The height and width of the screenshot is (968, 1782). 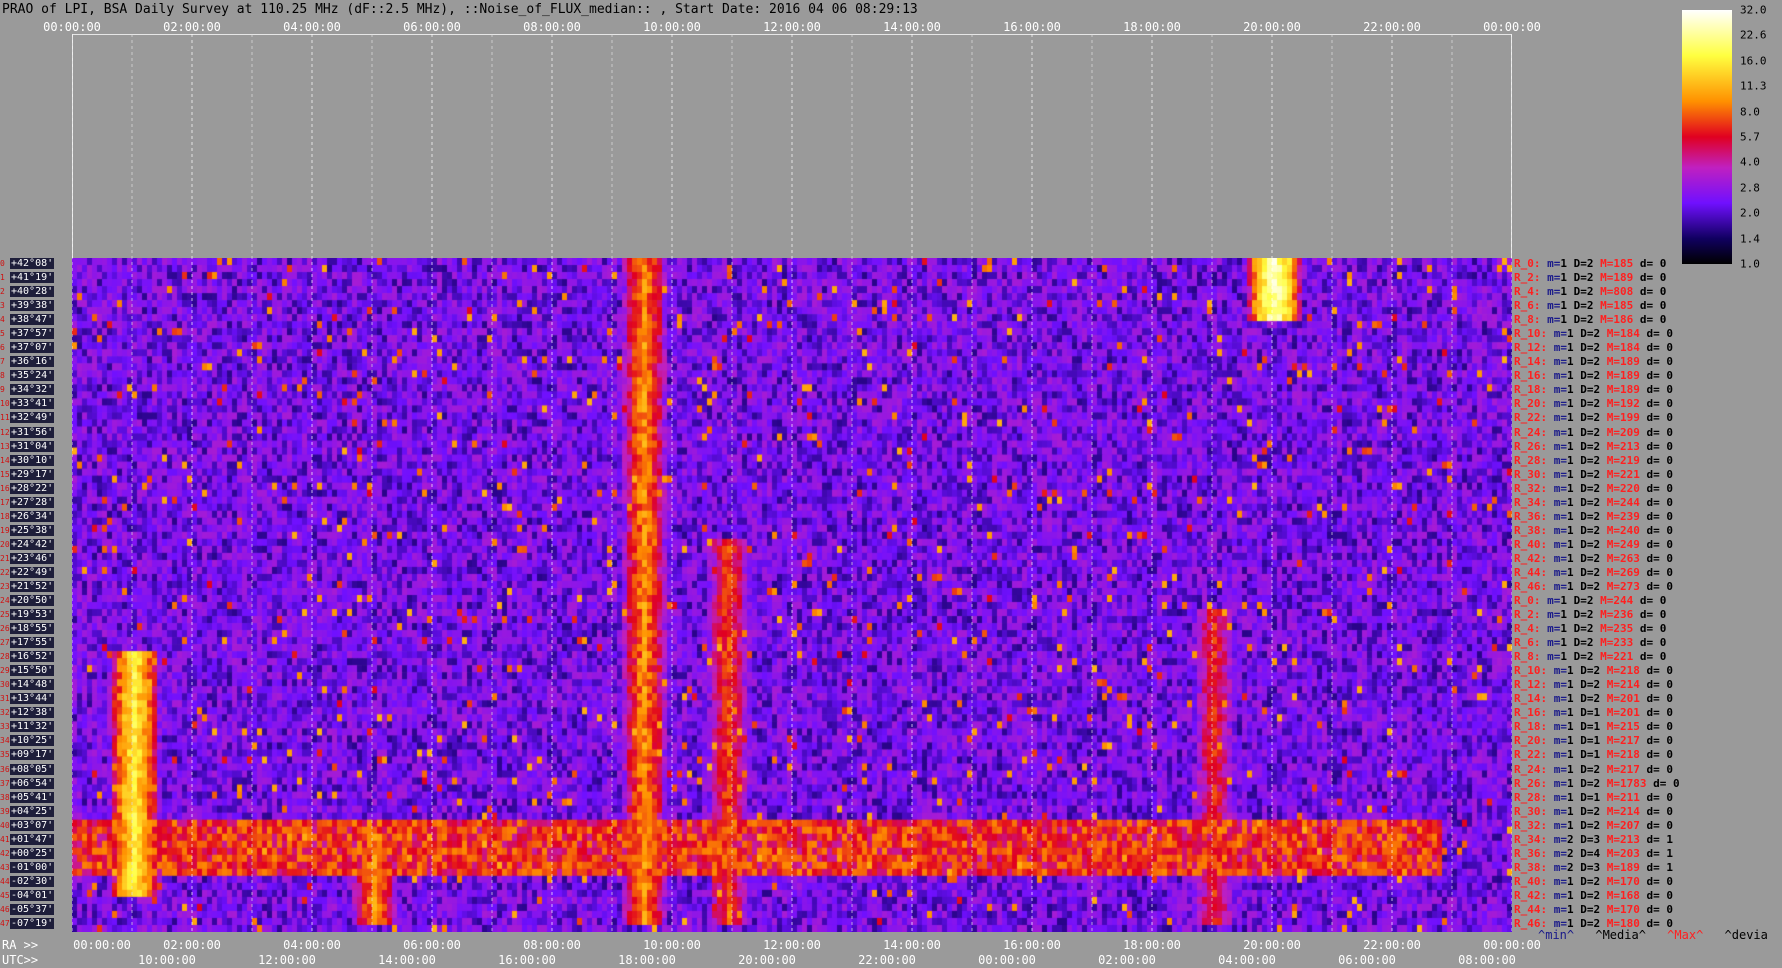 What do you see at coordinates (1593, 530) in the screenshot?
I see `row-stat: R_38: m=1 D=2 M=240 d= 0` at bounding box center [1593, 530].